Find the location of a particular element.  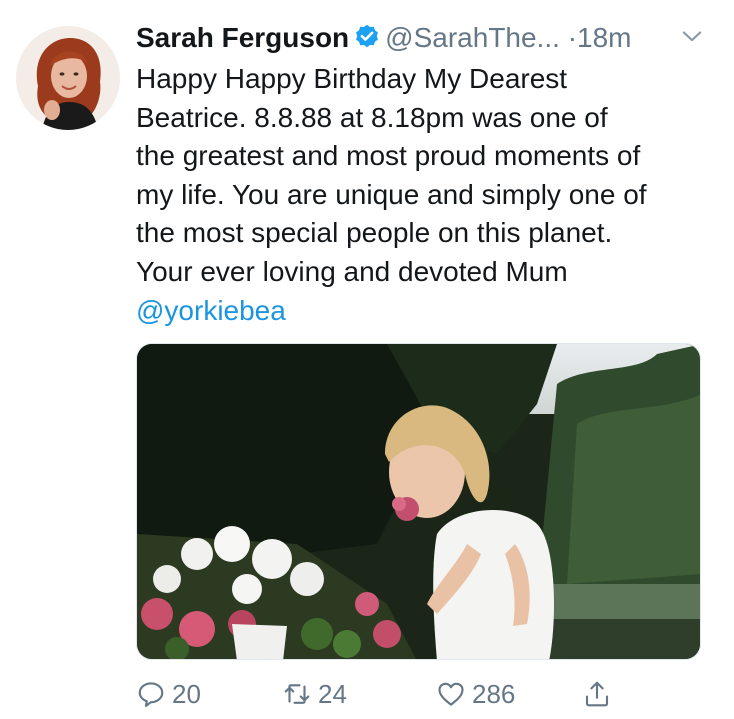

tweet-header: Sarah Ferguson @SarahThe... ·18m is located at coordinates (426, 40).